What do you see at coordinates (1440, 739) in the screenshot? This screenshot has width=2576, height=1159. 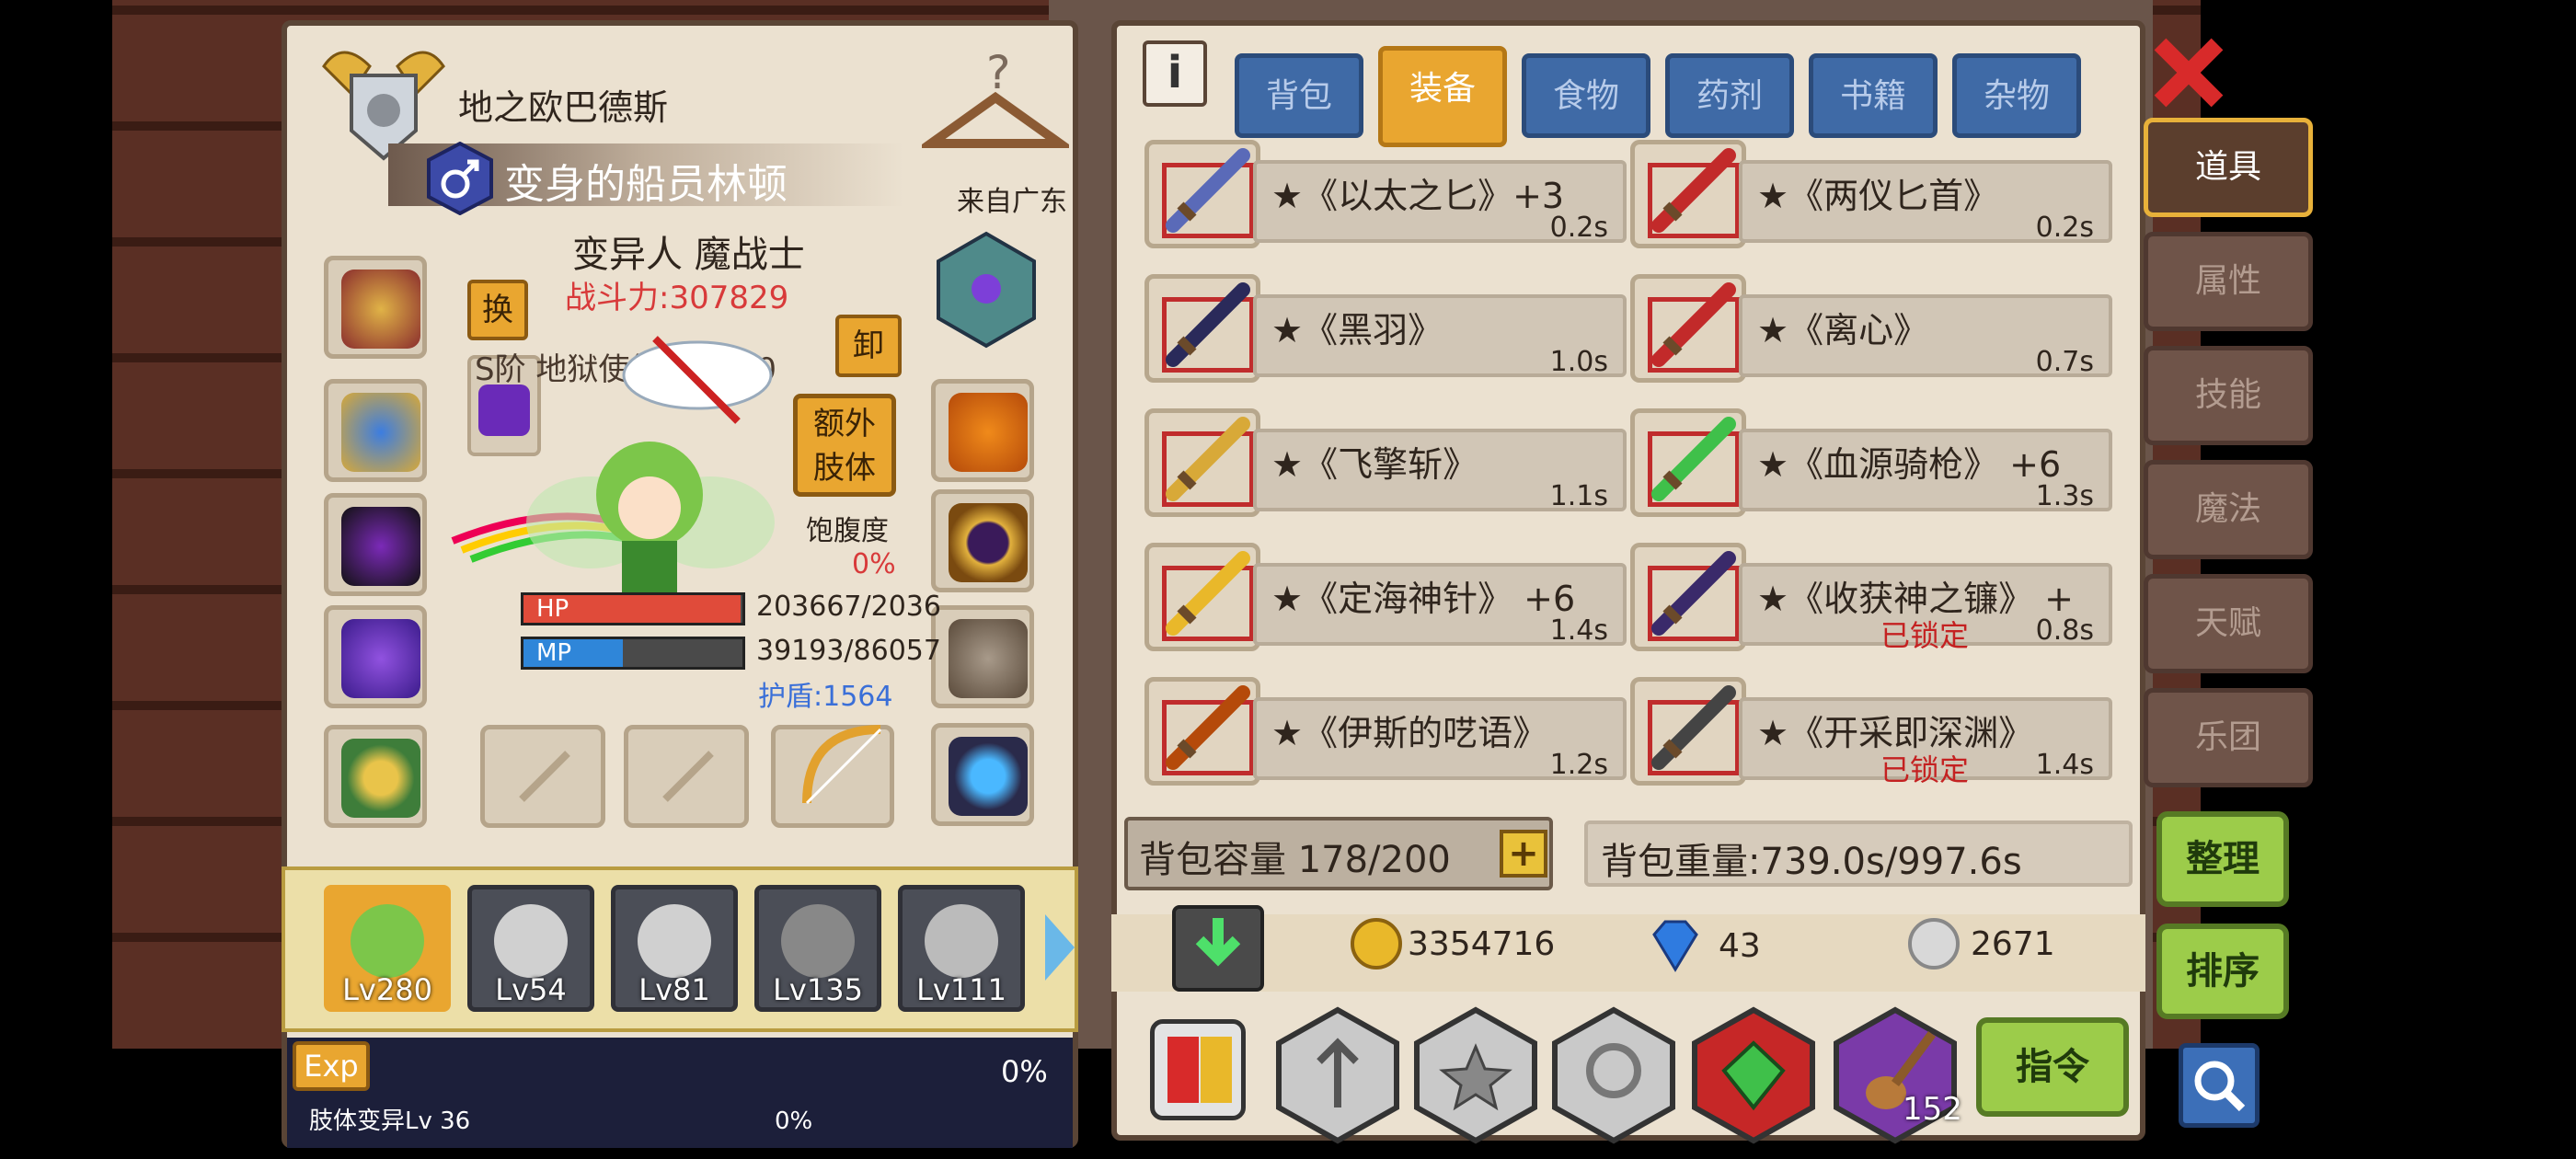 I see `item-name-plate: ★《伊斯的呓语》 1.2s` at bounding box center [1440, 739].